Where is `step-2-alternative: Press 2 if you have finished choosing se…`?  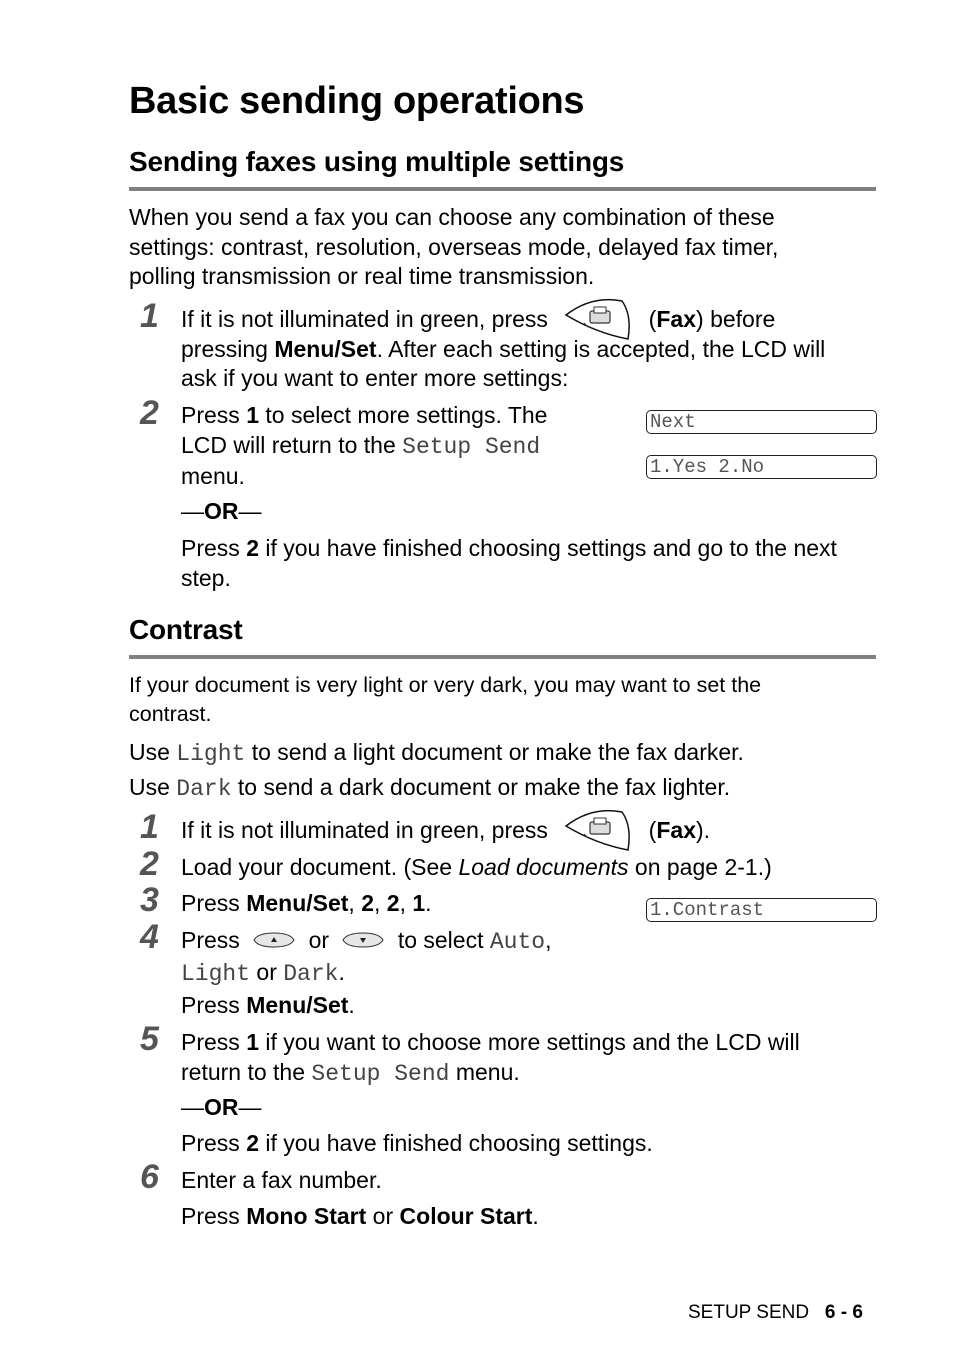
step-2-alternative: Press 2 if you have finished choosing se… is located at coordinates (509, 563).